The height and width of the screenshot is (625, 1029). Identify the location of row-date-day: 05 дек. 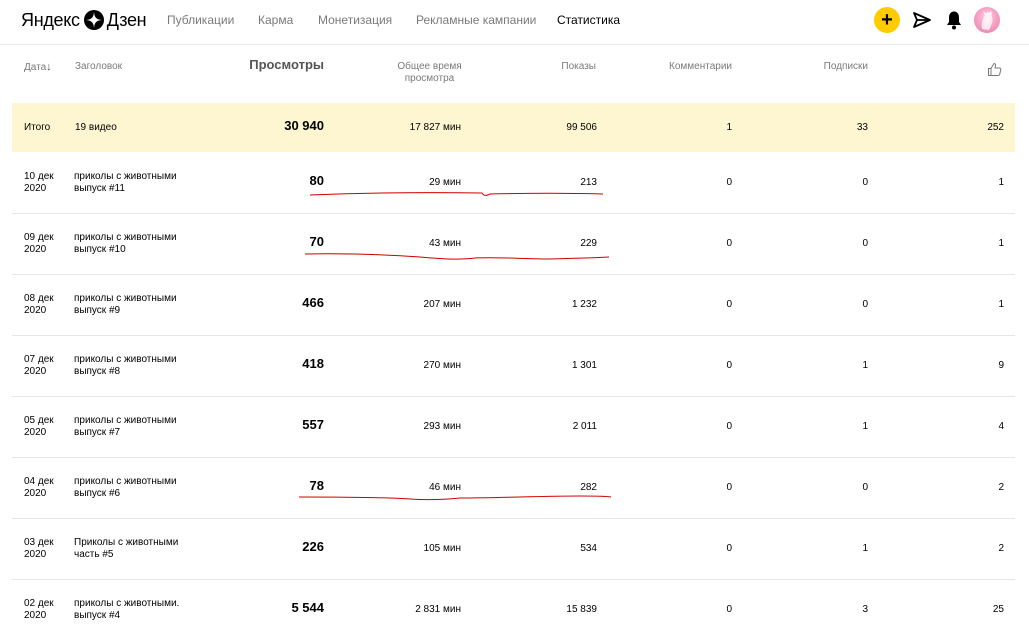
(39, 420).